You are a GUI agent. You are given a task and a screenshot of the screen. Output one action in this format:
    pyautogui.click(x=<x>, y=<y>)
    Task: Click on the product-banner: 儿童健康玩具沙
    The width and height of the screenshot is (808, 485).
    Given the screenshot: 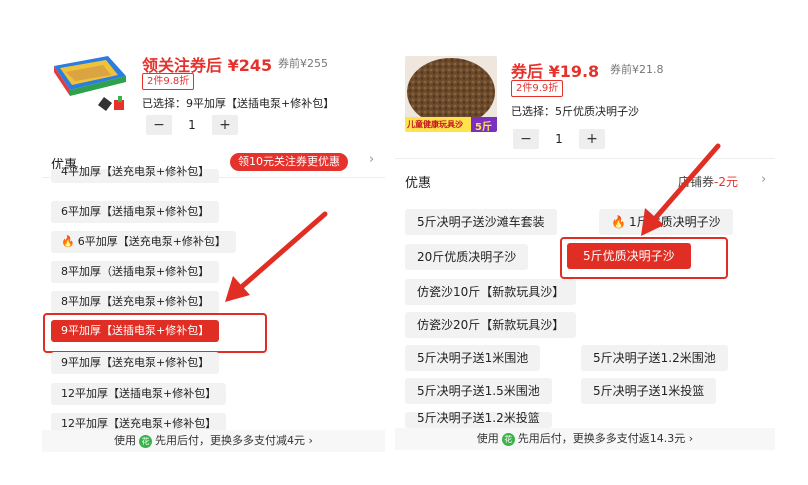 What is the action you would take?
    pyautogui.click(x=435, y=124)
    